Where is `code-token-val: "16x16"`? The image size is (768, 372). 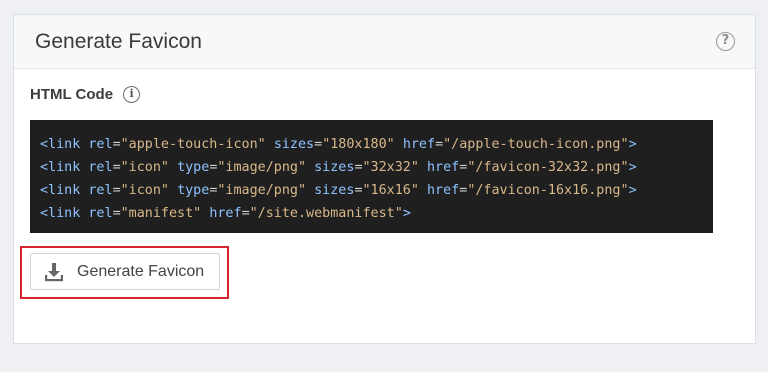 code-token-val: "16x16" is located at coordinates (390, 190).